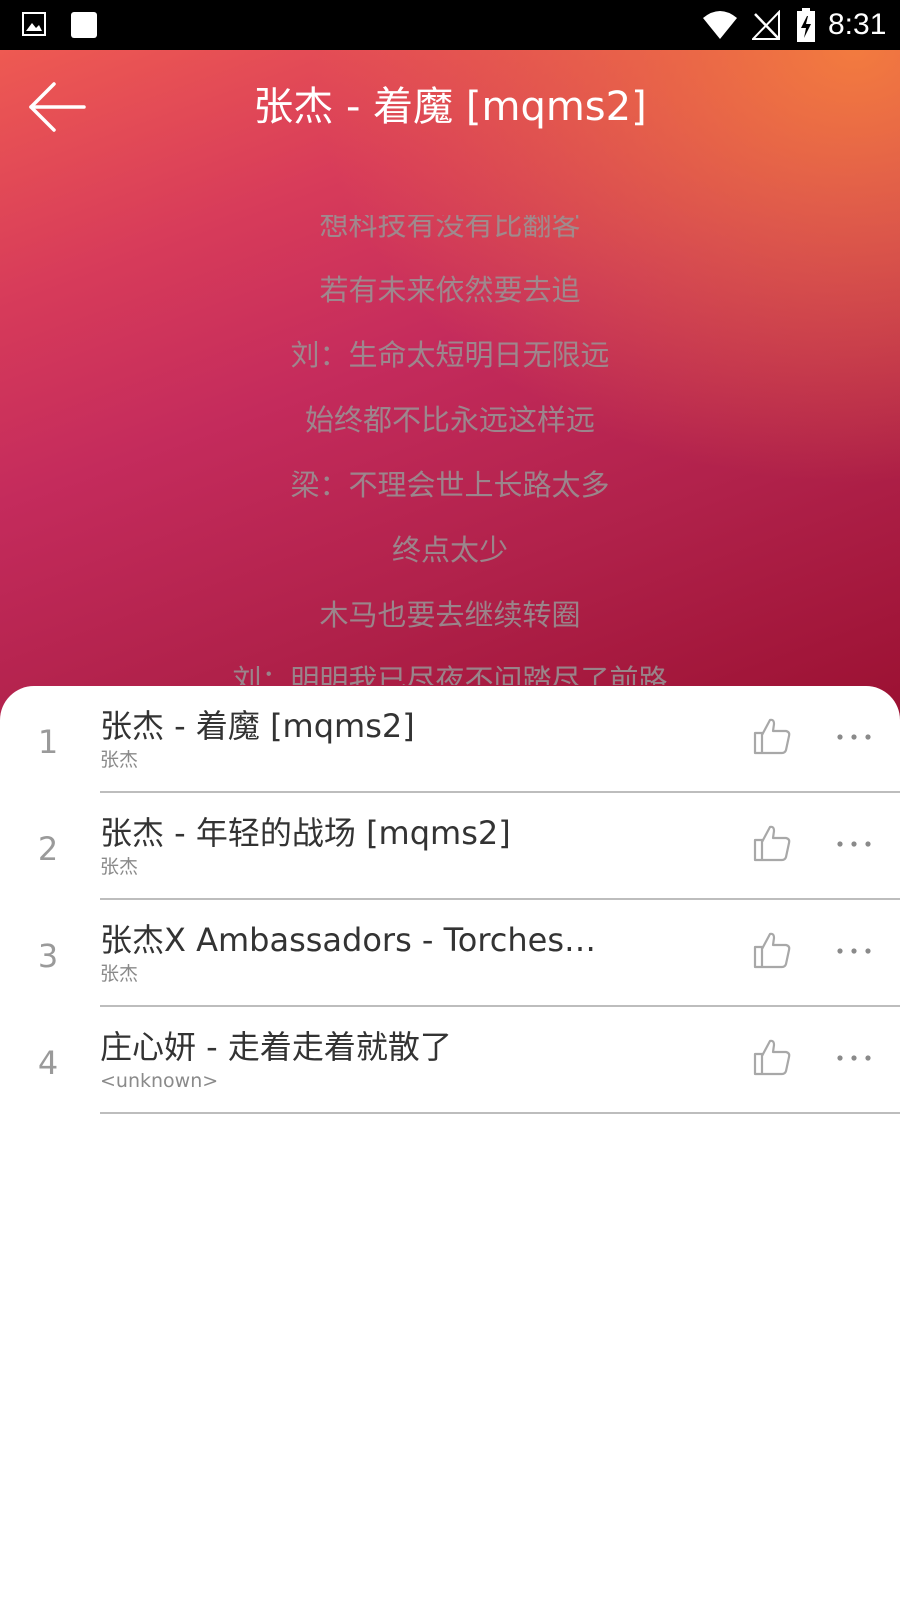  Describe the element at coordinates (48, 849) in the screenshot. I see `track-number: 2` at that location.